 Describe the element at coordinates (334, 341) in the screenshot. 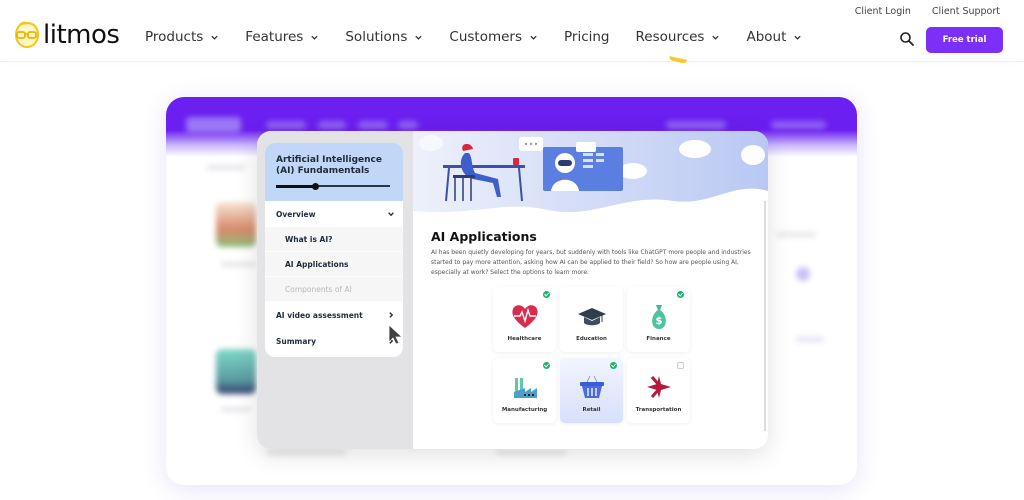

I see `outline-section-summary: Summary` at that location.